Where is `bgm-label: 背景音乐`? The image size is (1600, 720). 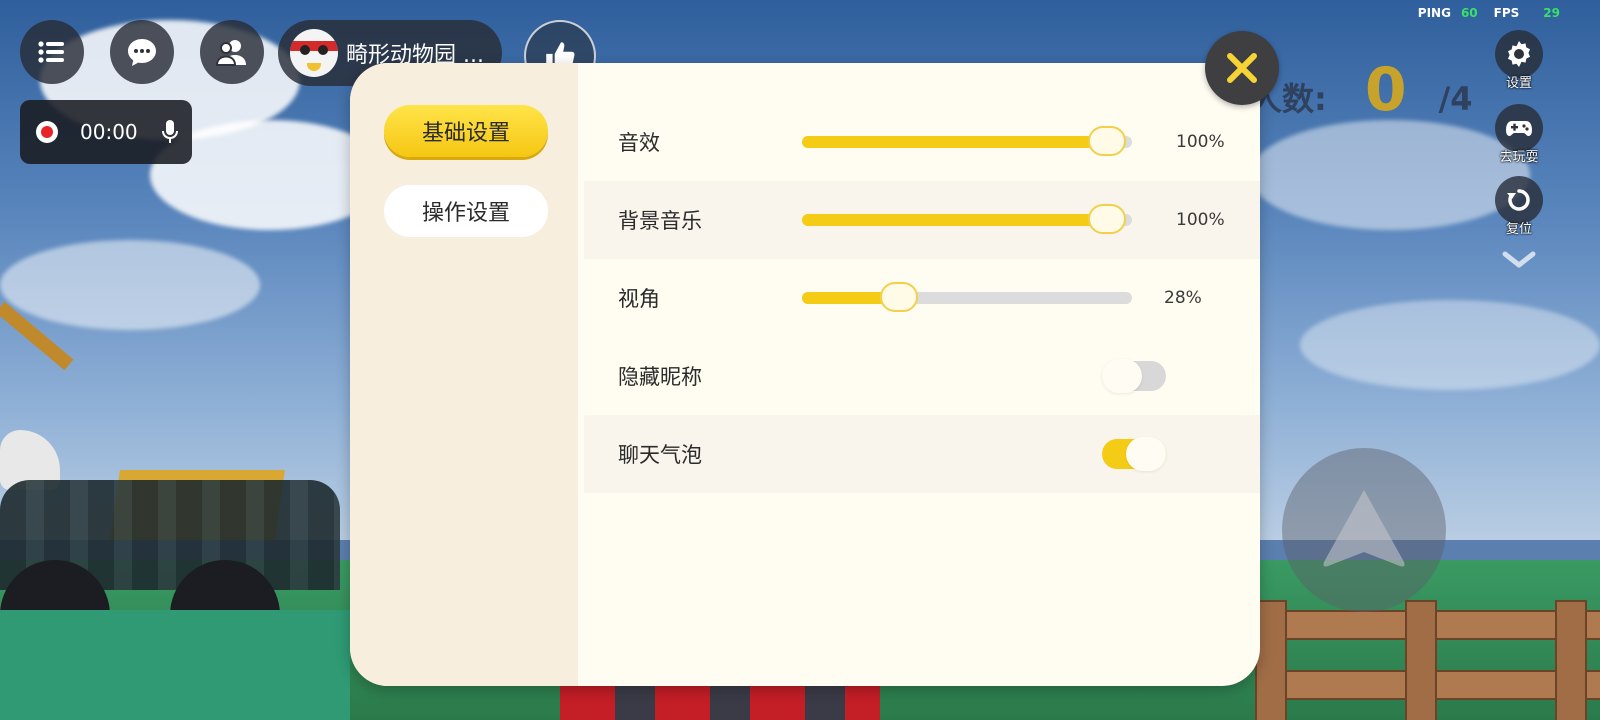 bgm-label: 背景音乐 is located at coordinates (660, 221).